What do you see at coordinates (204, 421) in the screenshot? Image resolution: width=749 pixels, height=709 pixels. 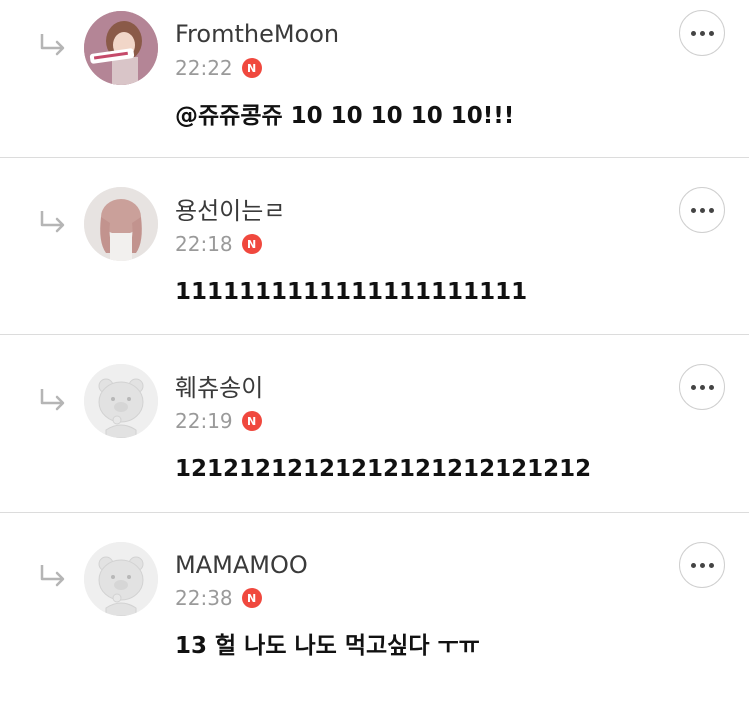 I see `timestamp: 22:19` at bounding box center [204, 421].